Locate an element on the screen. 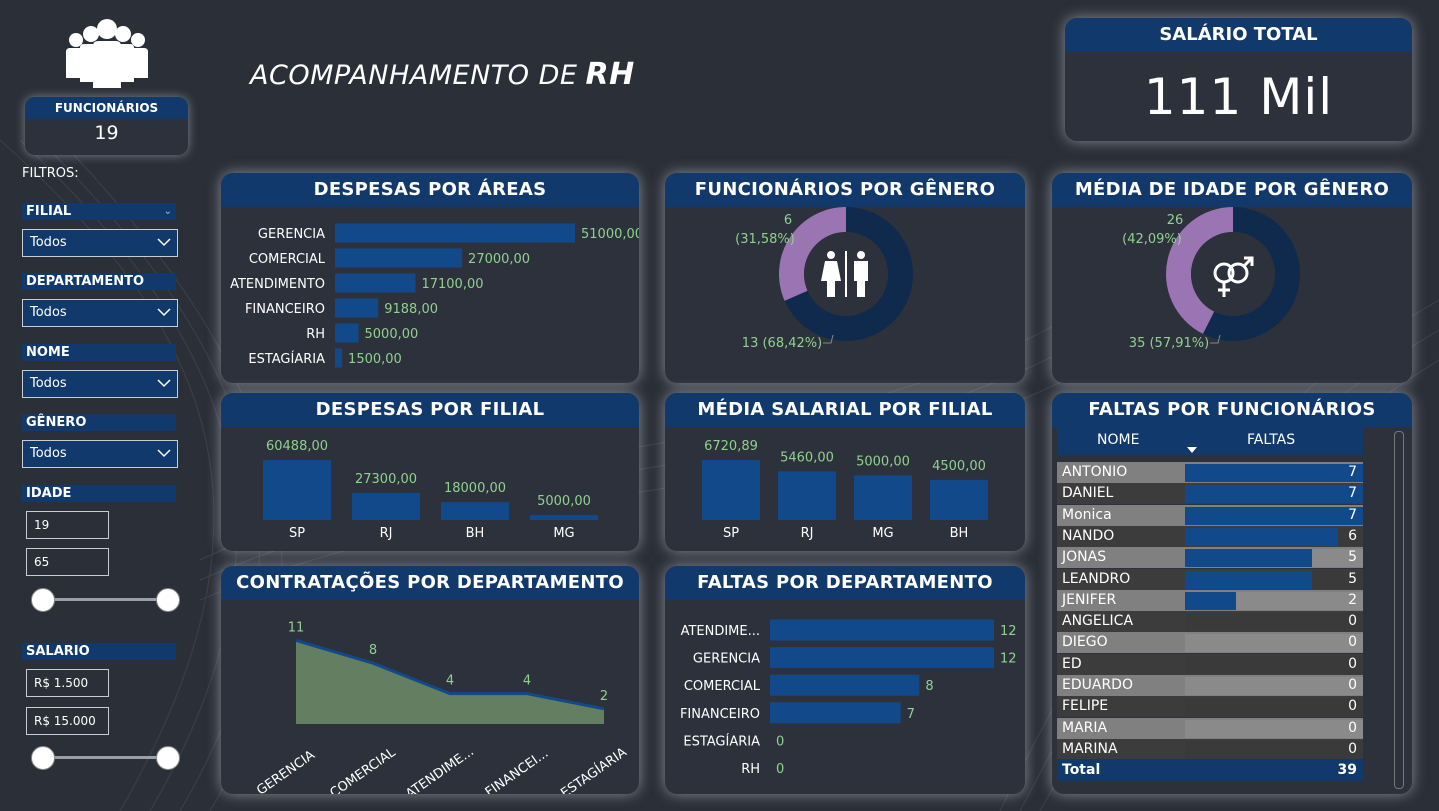 This screenshot has height=811, width=1439. row-value: 6 is located at coordinates (1352, 535).